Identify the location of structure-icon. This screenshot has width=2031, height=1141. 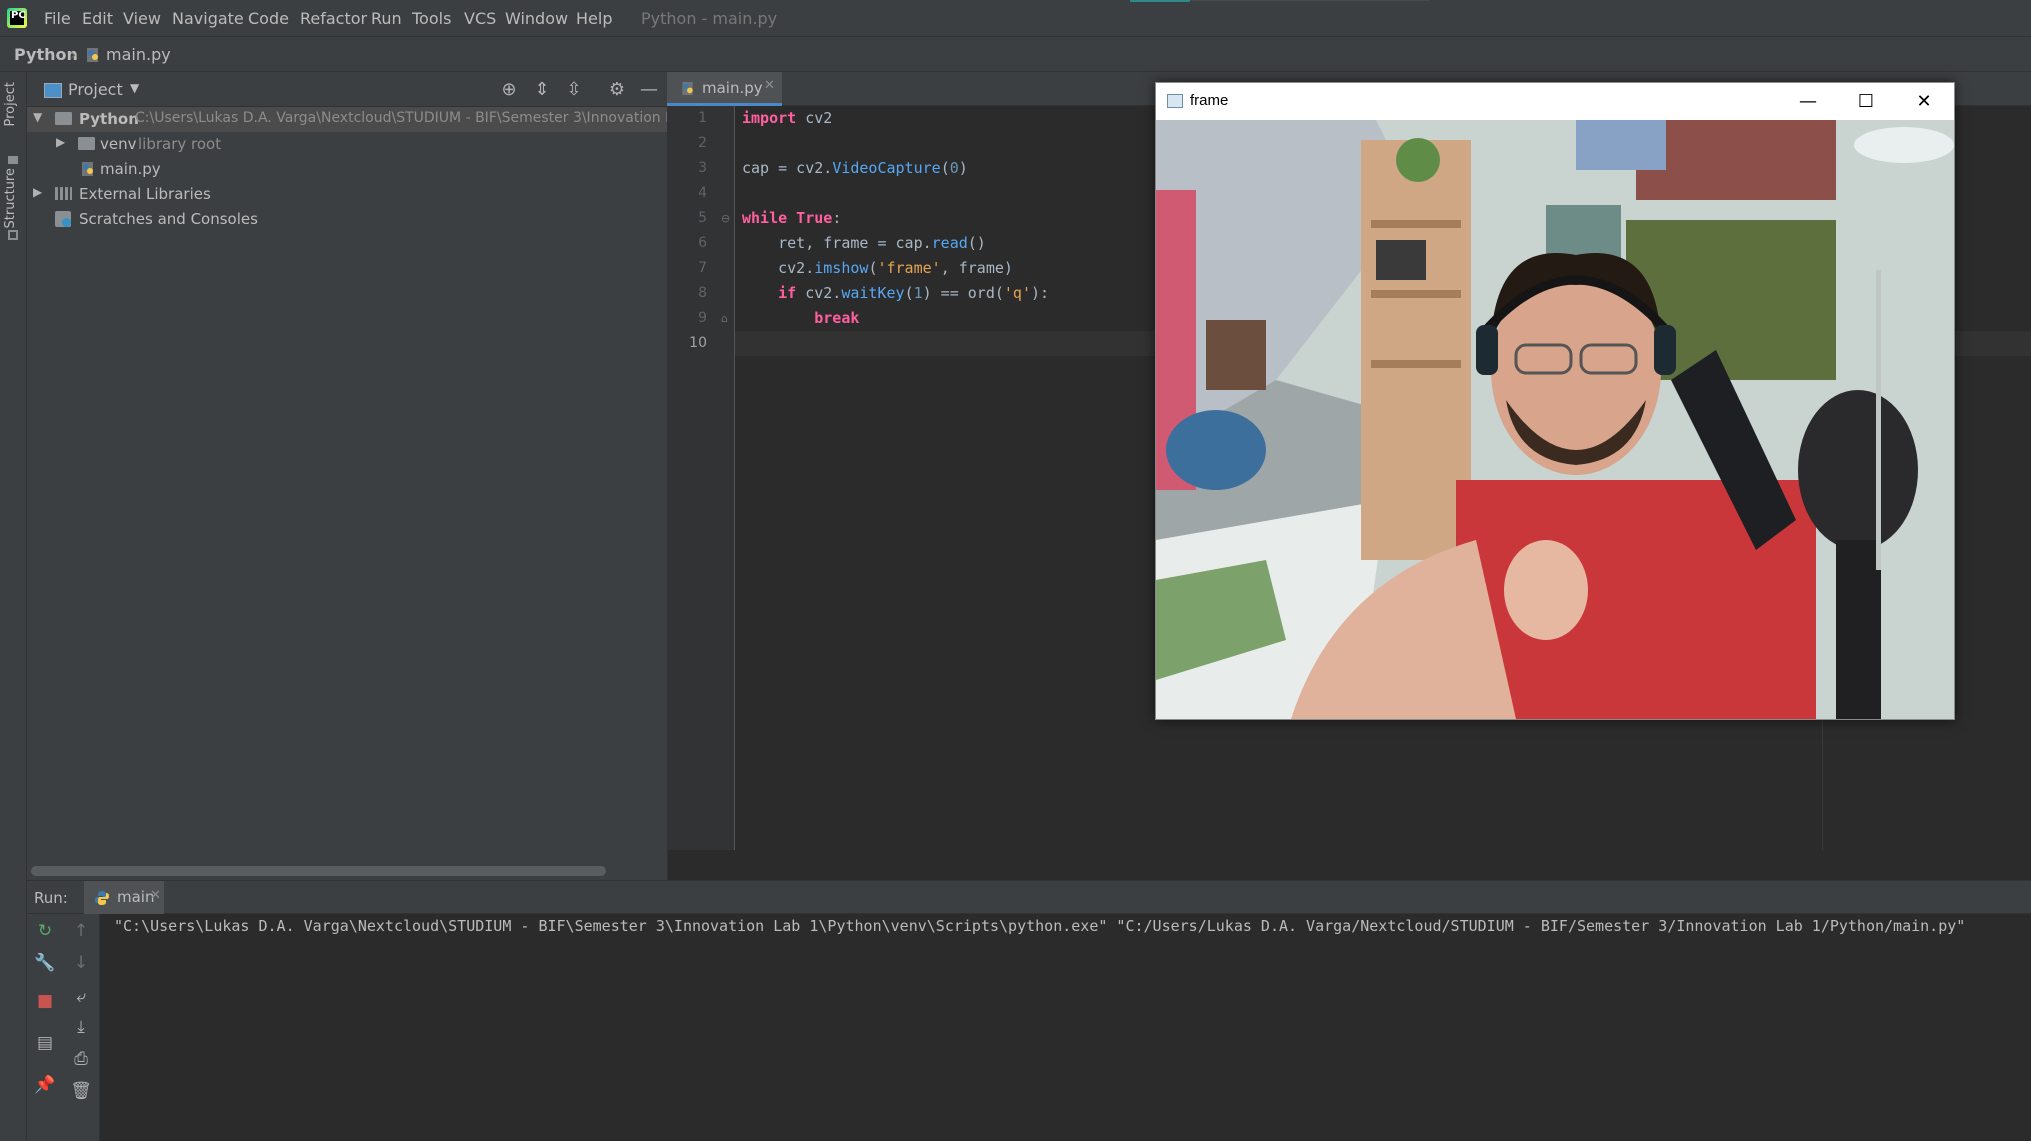
(13, 235).